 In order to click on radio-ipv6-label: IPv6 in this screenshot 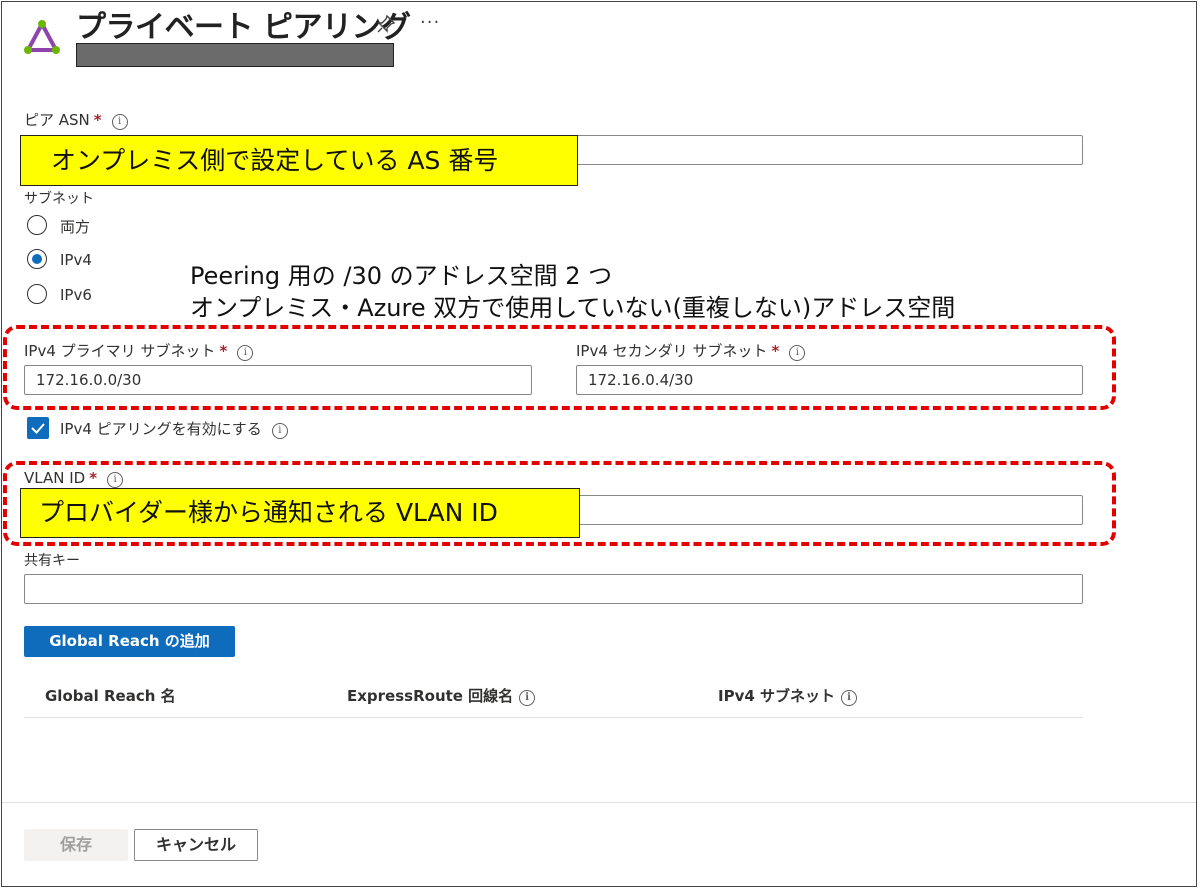, I will do `click(76, 295)`.